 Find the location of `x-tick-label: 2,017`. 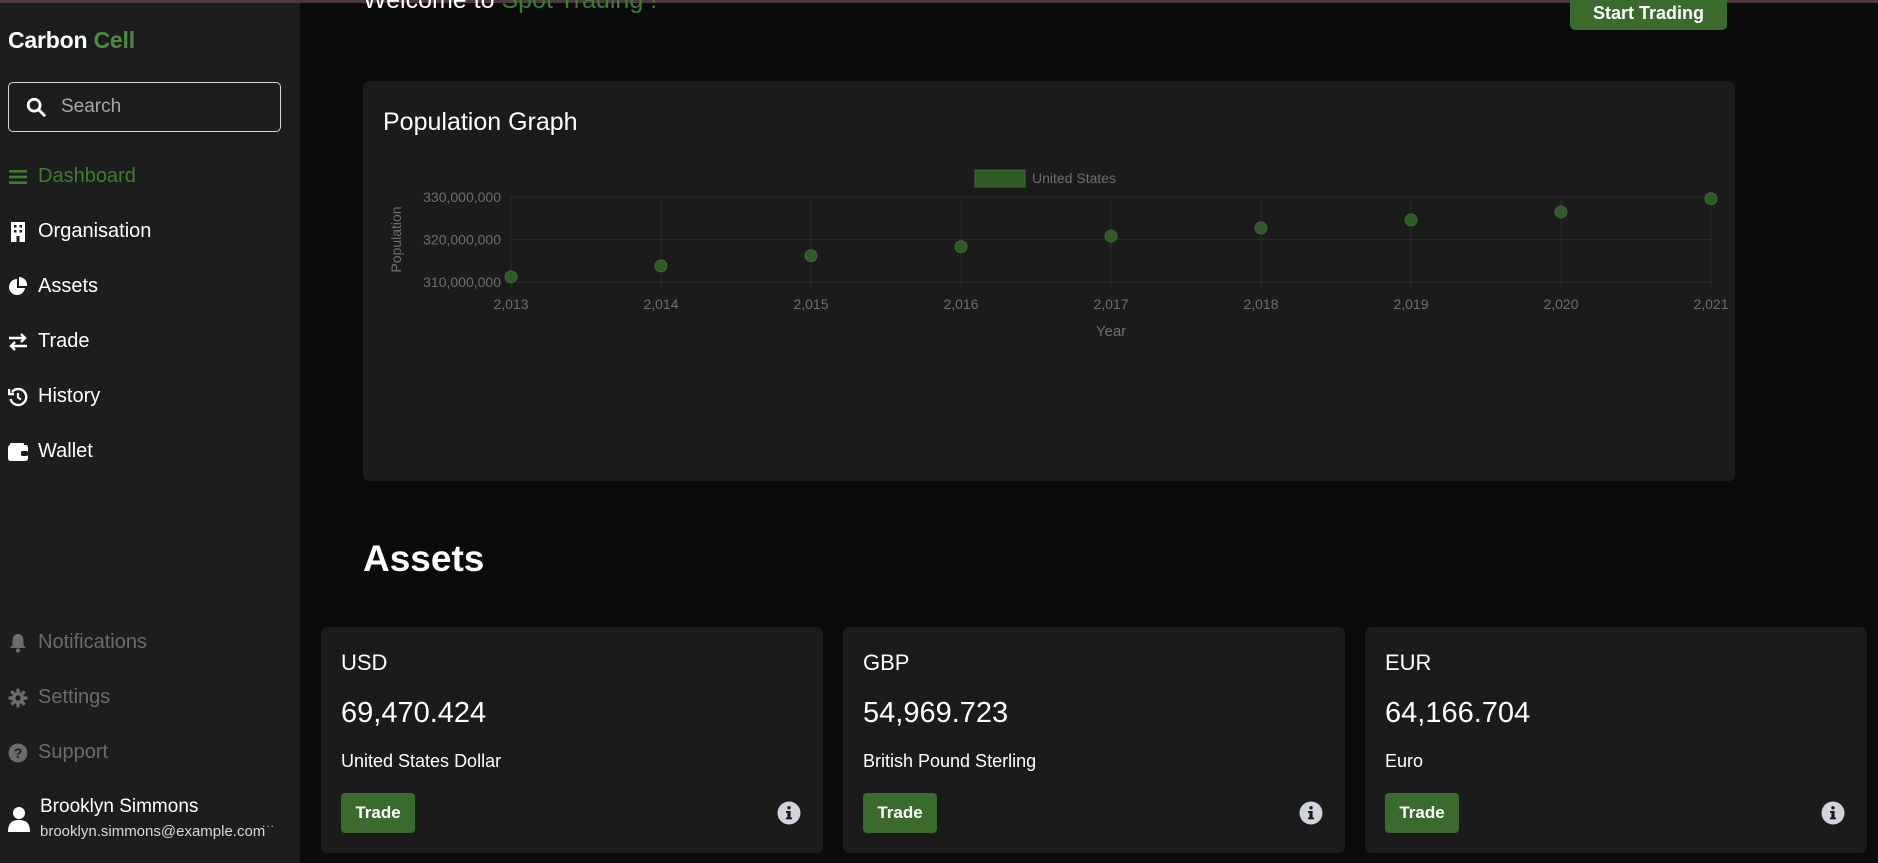

x-tick-label: 2,017 is located at coordinates (1110, 304).